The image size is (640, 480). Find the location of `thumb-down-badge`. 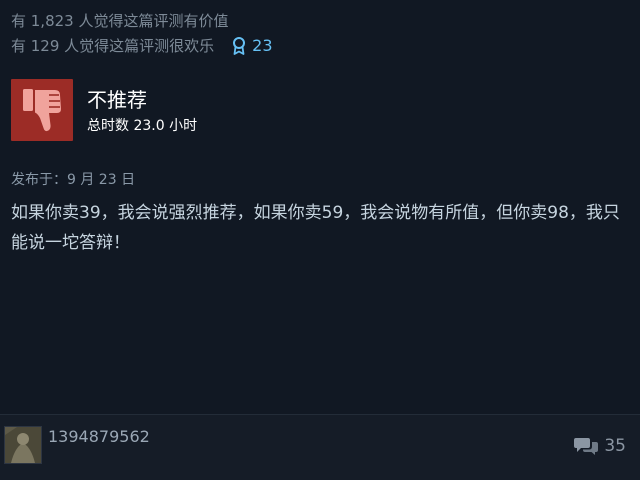

thumb-down-badge is located at coordinates (42, 110).